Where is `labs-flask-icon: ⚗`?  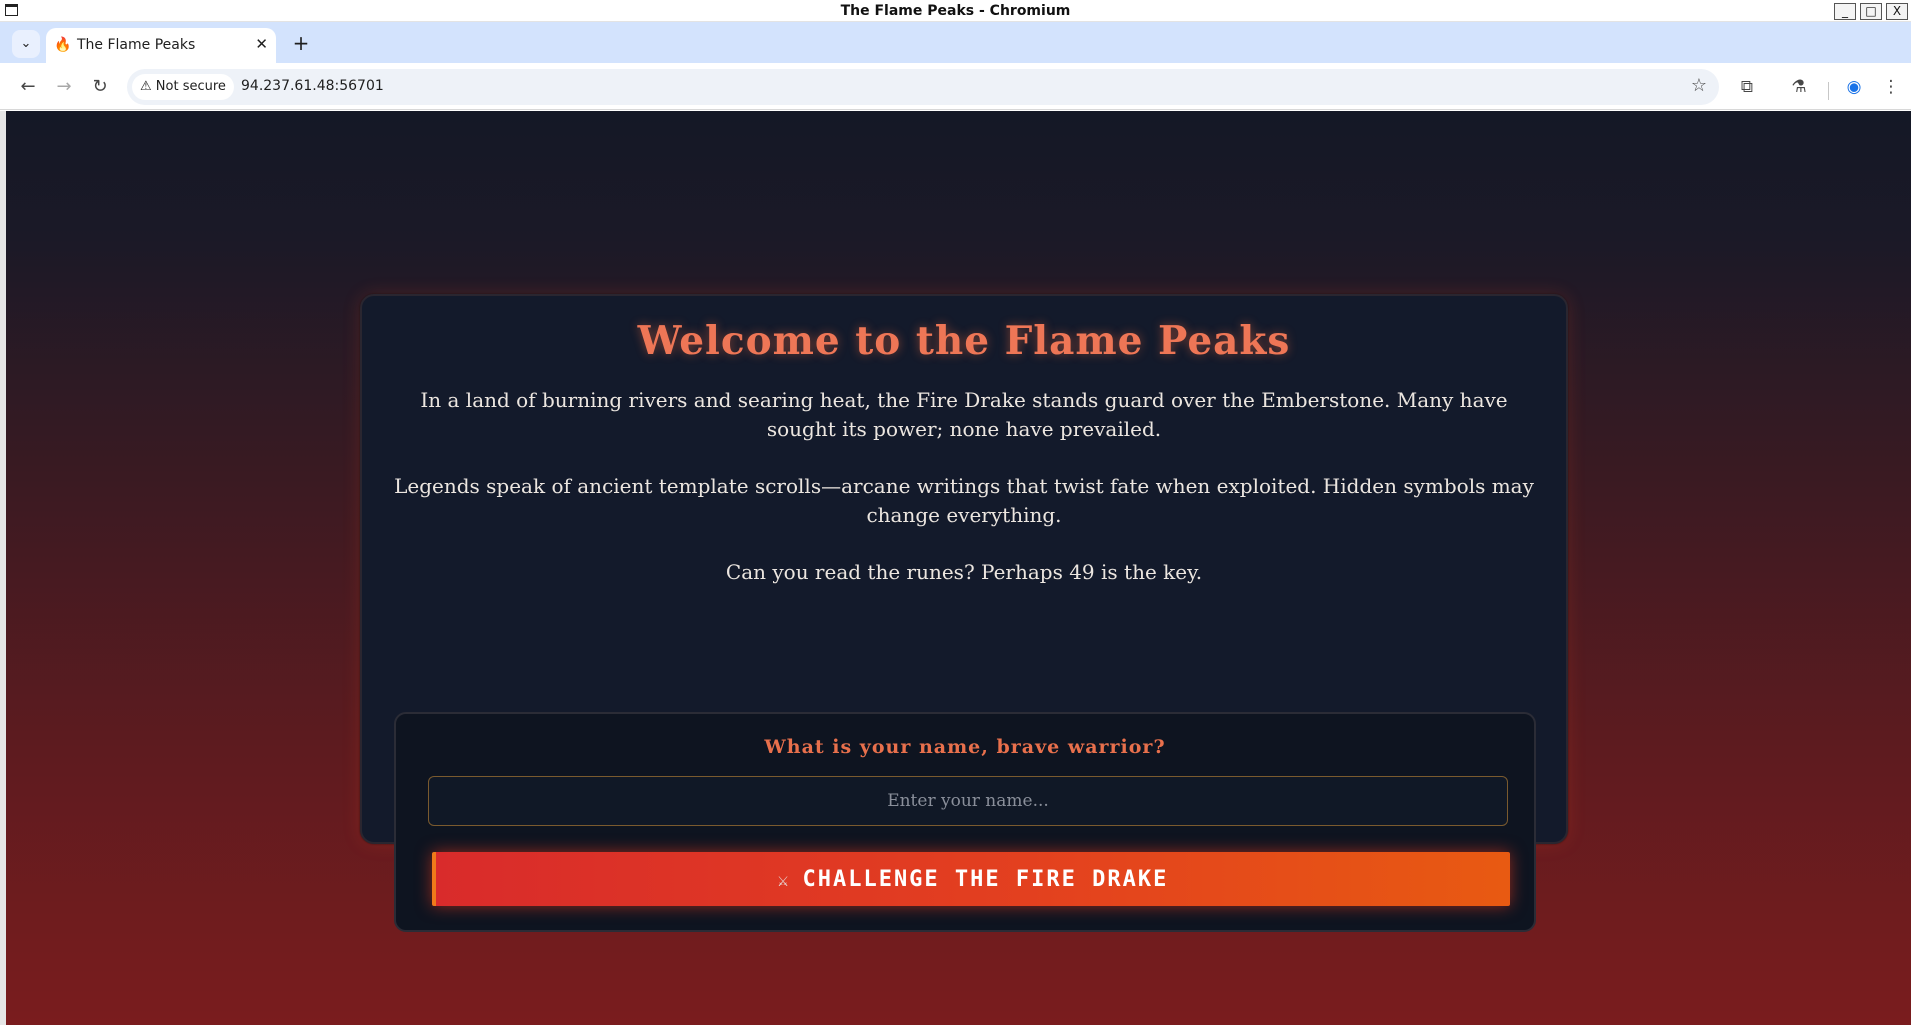 labs-flask-icon: ⚗ is located at coordinates (1799, 87).